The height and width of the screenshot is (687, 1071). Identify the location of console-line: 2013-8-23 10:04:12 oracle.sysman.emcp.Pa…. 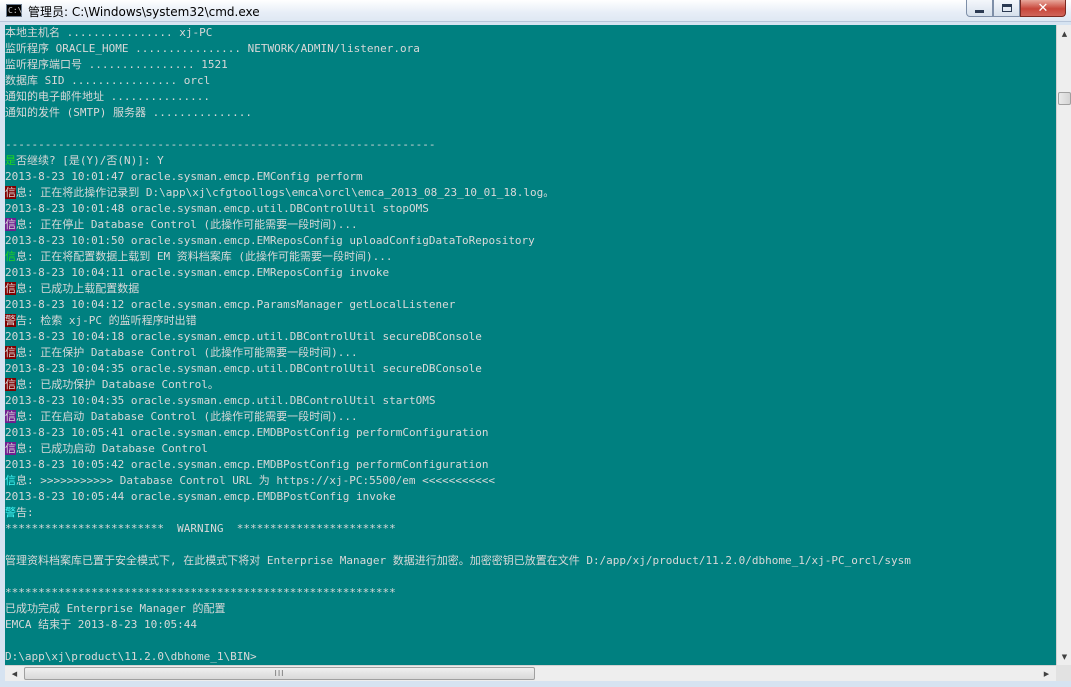
(530, 305).